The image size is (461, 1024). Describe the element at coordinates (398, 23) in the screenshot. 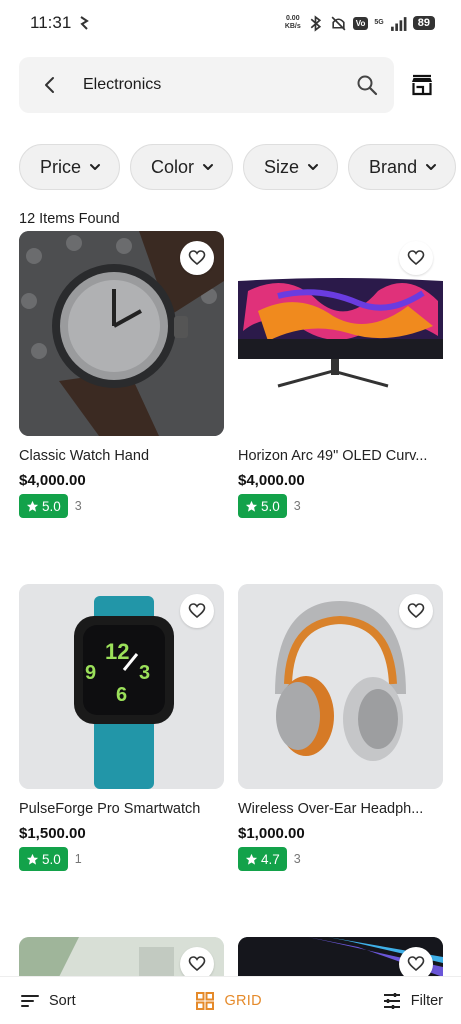

I see `signal-icon` at that location.